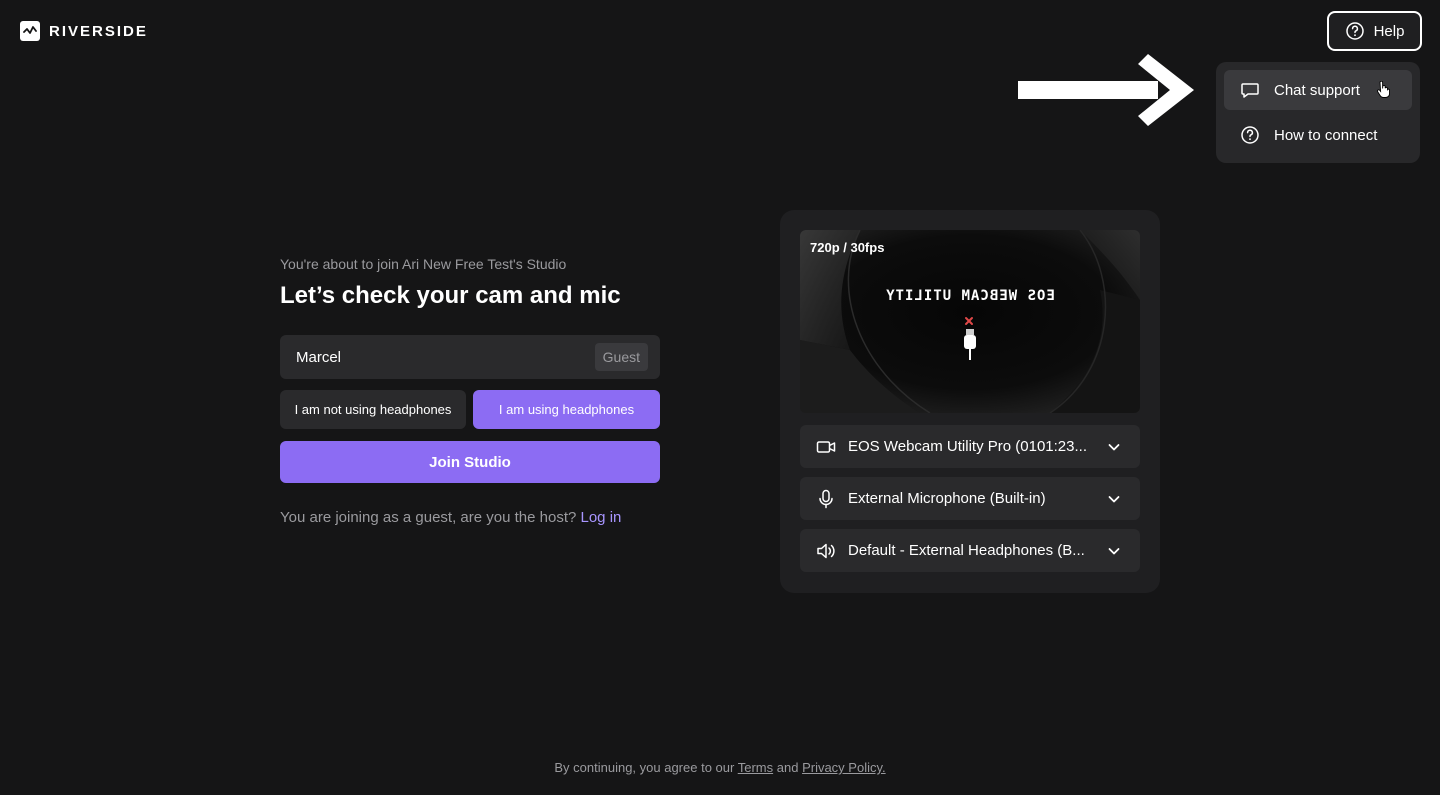 The height and width of the screenshot is (795, 1440). What do you see at coordinates (755, 767) in the screenshot?
I see `terms-link: Terms` at bounding box center [755, 767].